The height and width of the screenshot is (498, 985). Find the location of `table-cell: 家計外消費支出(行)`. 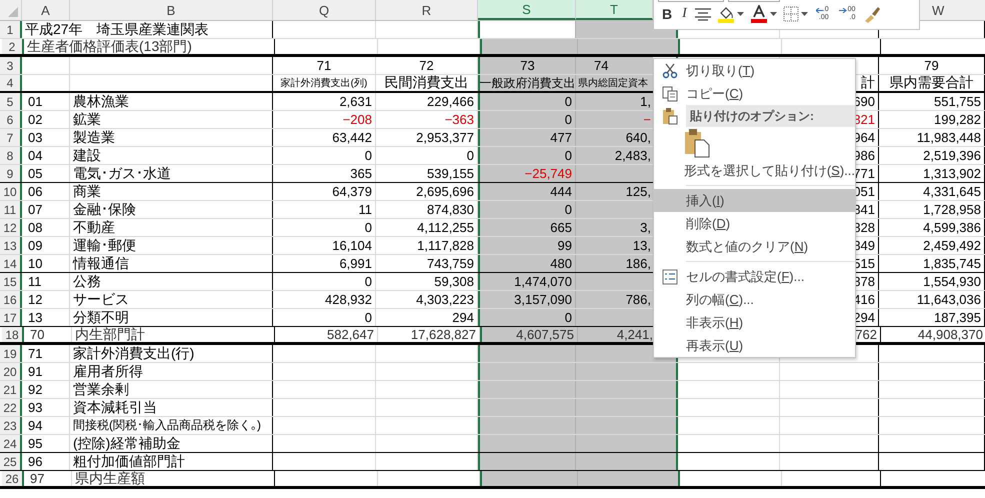

table-cell: 家計外消費支出(行) is located at coordinates (133, 353).